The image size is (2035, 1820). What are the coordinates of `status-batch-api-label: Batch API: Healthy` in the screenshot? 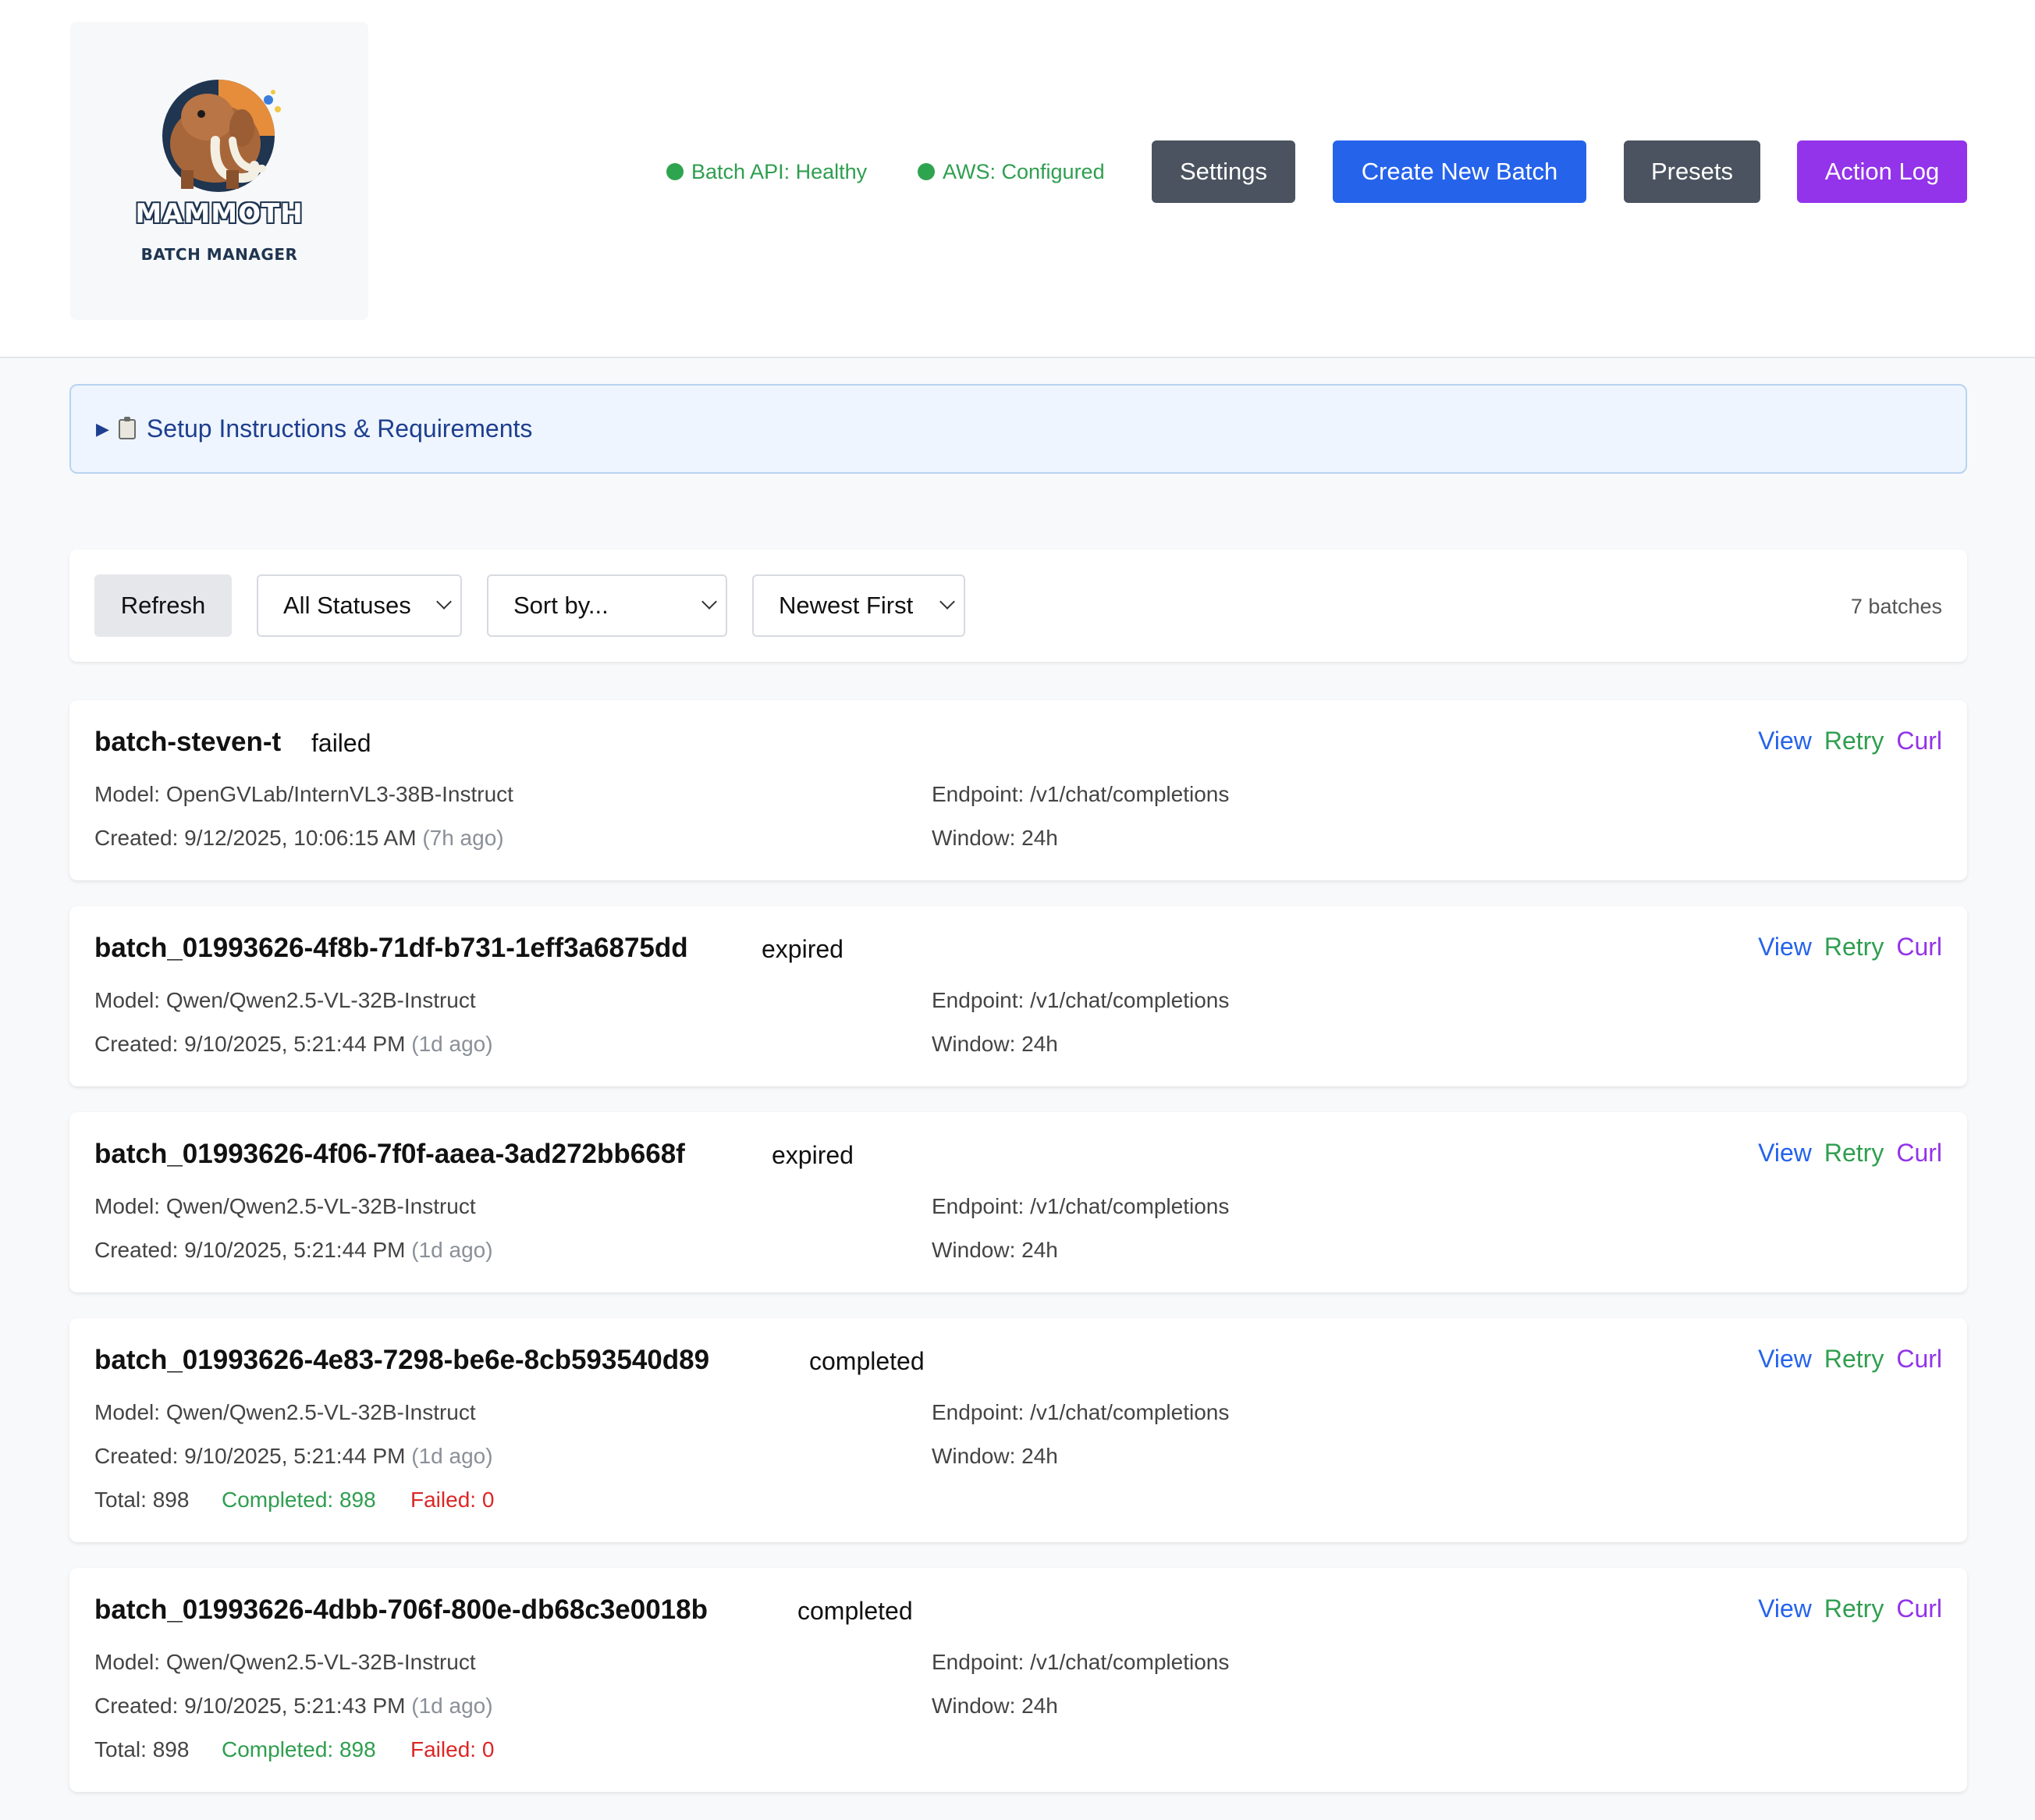 It's located at (779, 171).